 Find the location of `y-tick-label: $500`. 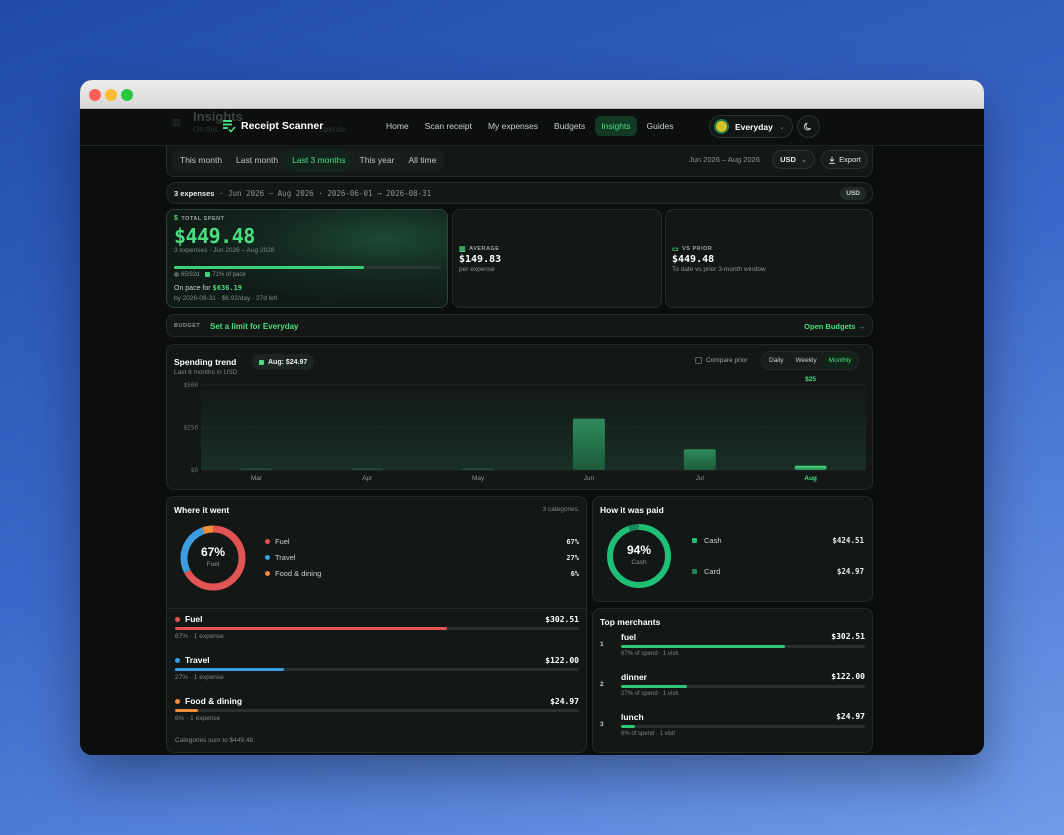

y-tick-label: $500 is located at coordinates (191, 385).